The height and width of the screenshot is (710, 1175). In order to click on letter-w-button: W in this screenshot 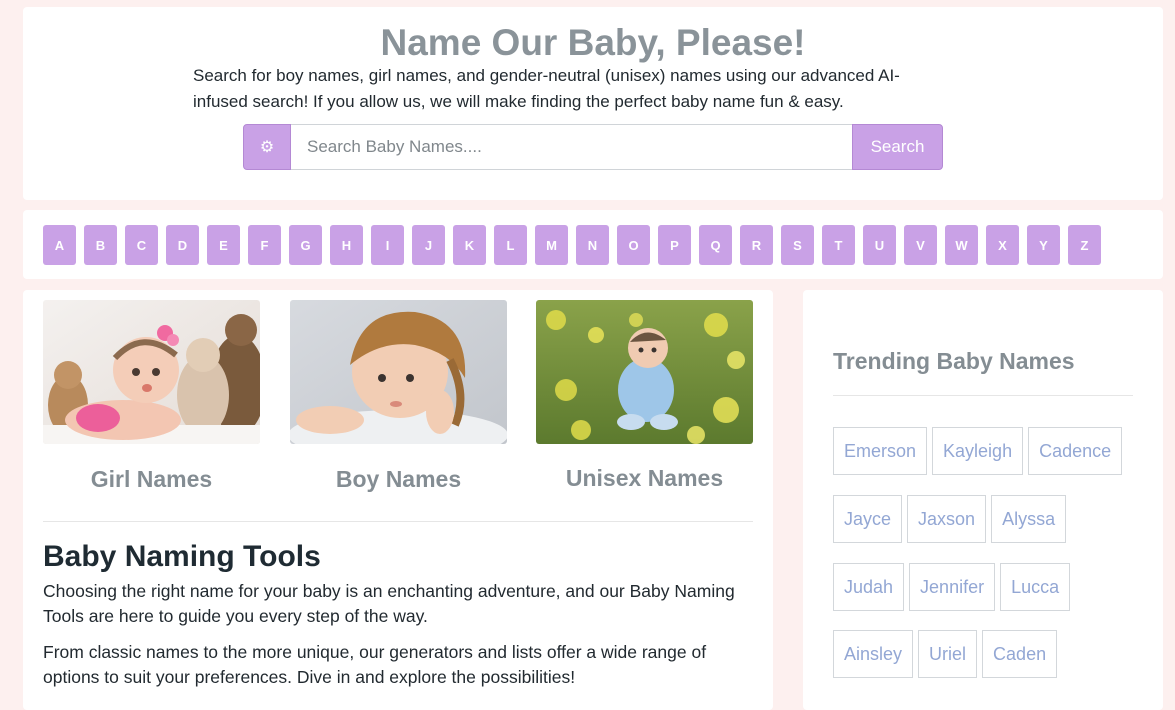, I will do `click(961, 245)`.